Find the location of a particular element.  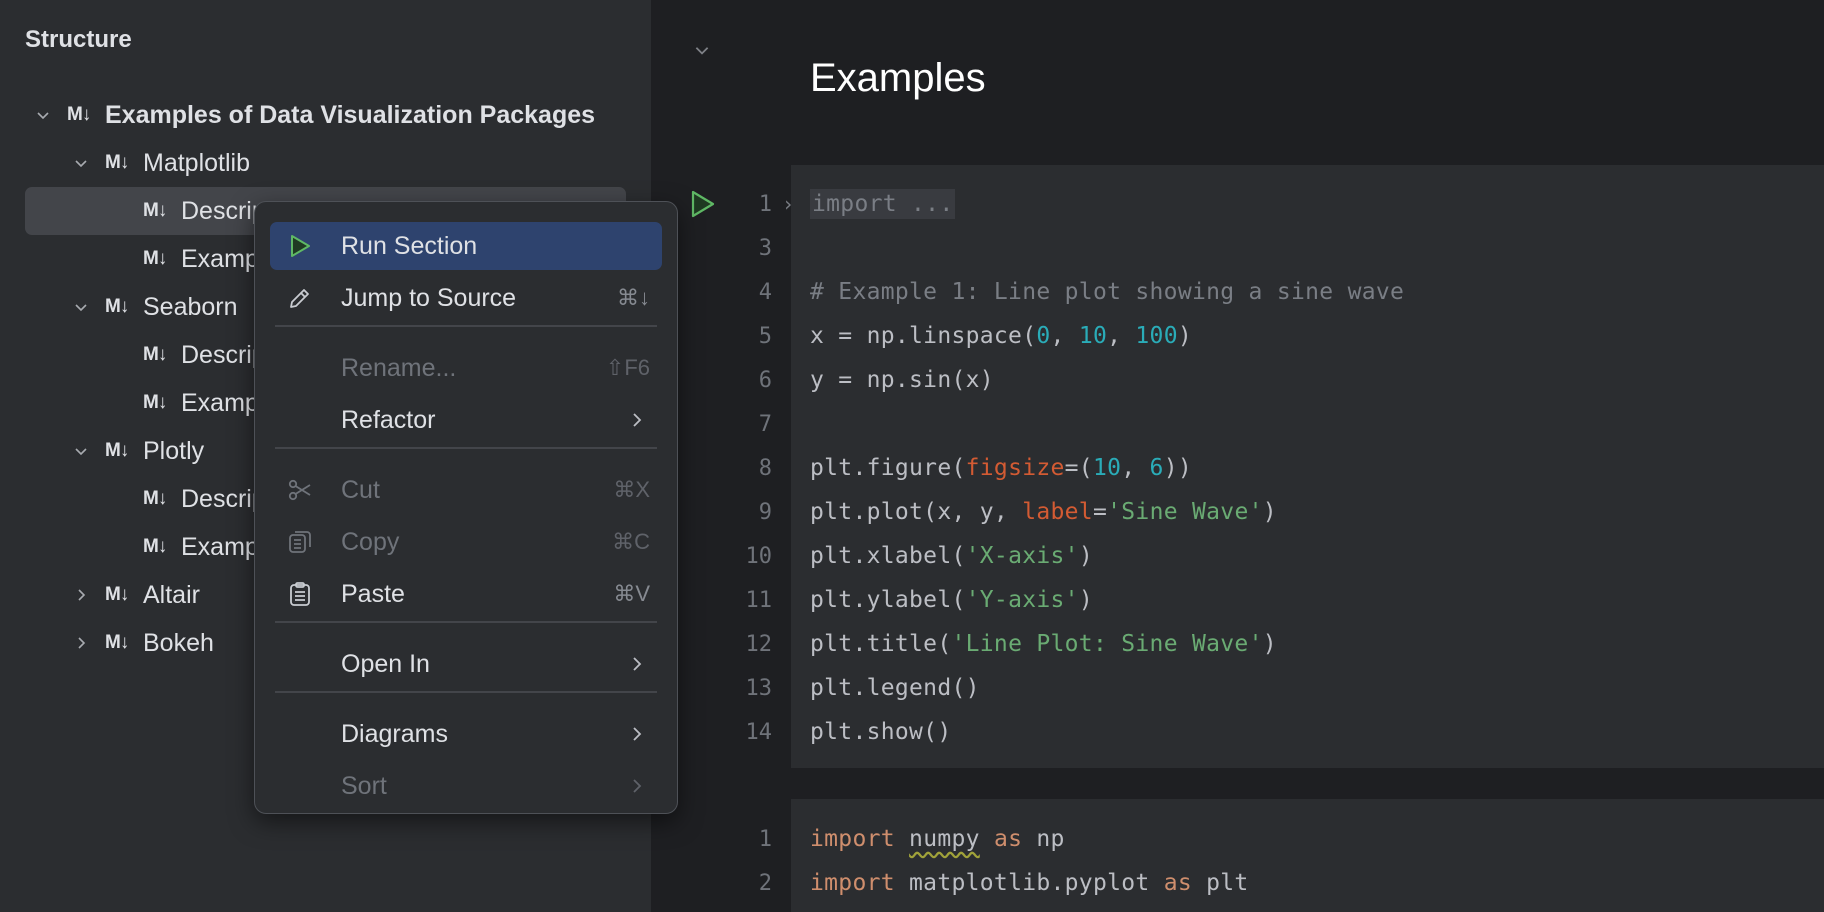

menu-item-label: Run Section is located at coordinates (409, 245).